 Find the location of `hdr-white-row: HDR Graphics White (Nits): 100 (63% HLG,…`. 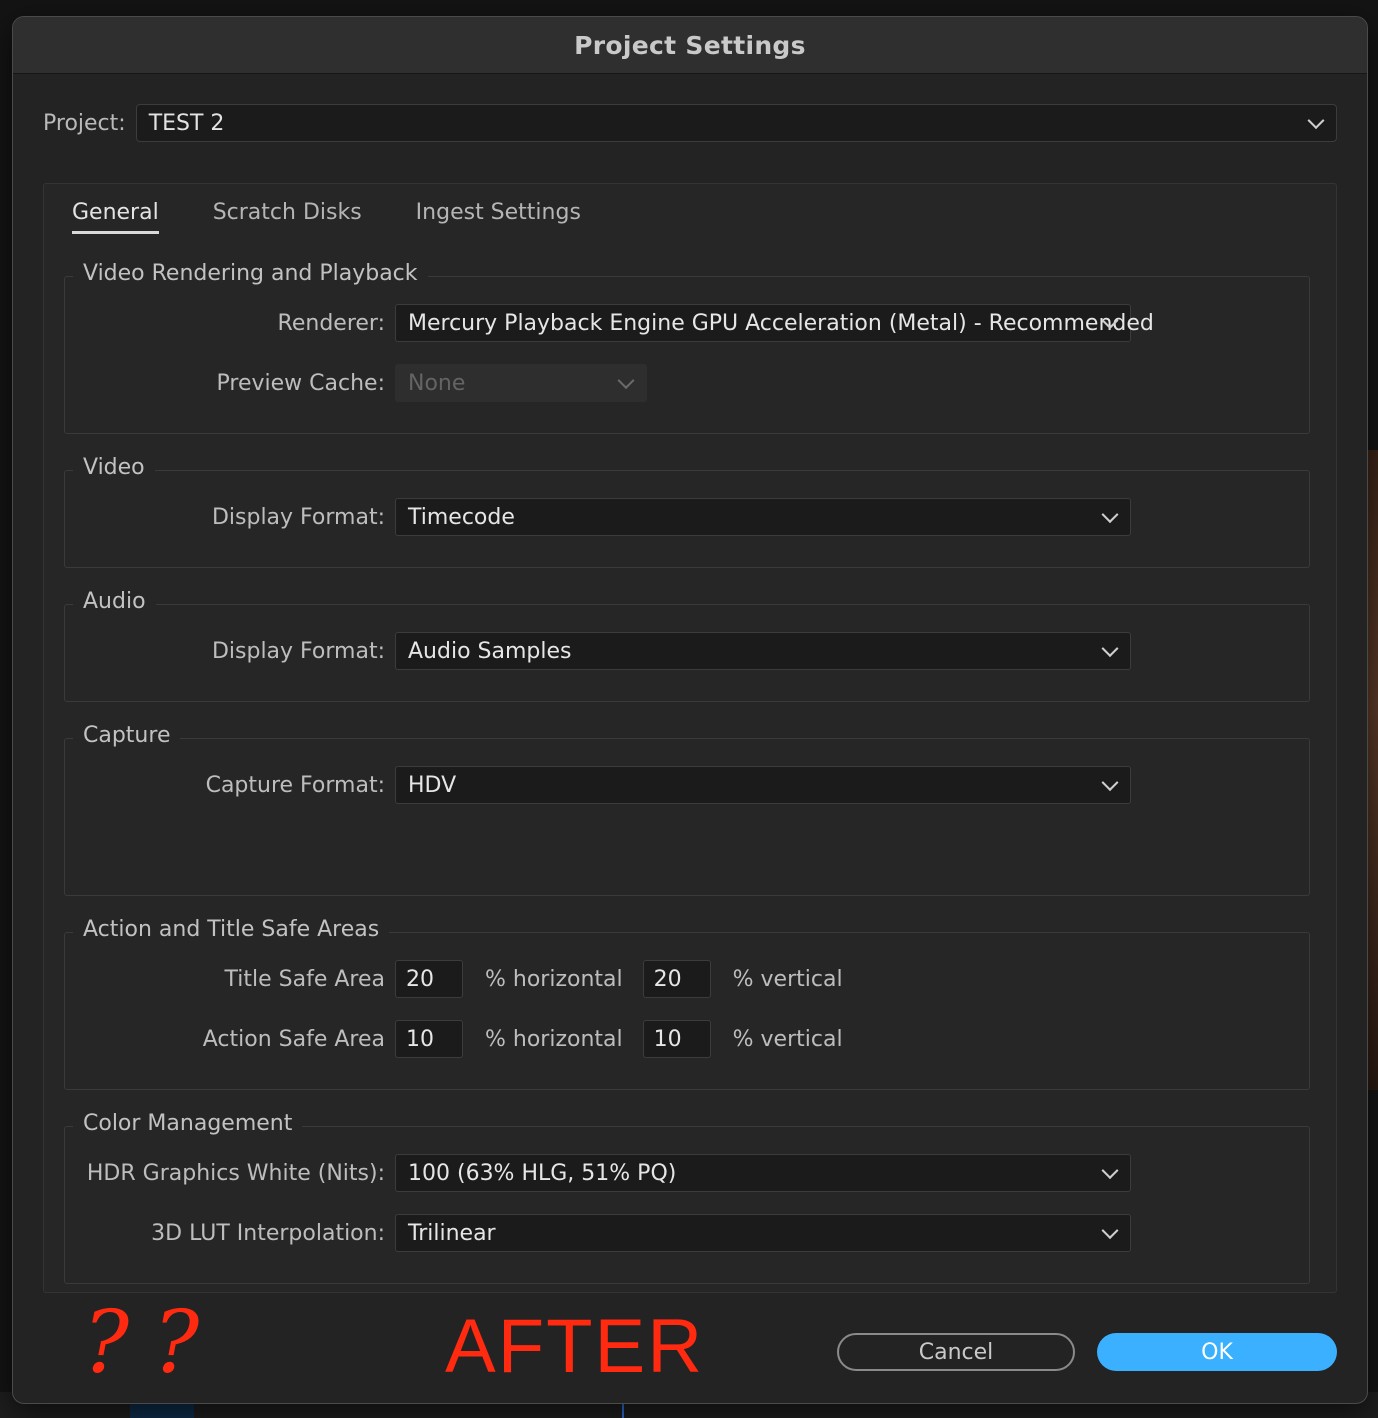

hdr-white-row: HDR Graphics White (Nits): 100 (63% HLG,… is located at coordinates (687, 1173).